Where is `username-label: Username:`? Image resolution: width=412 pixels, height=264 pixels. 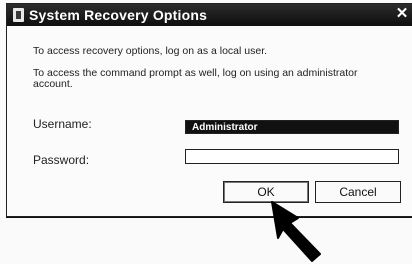
username-label: Username: is located at coordinates (62, 124).